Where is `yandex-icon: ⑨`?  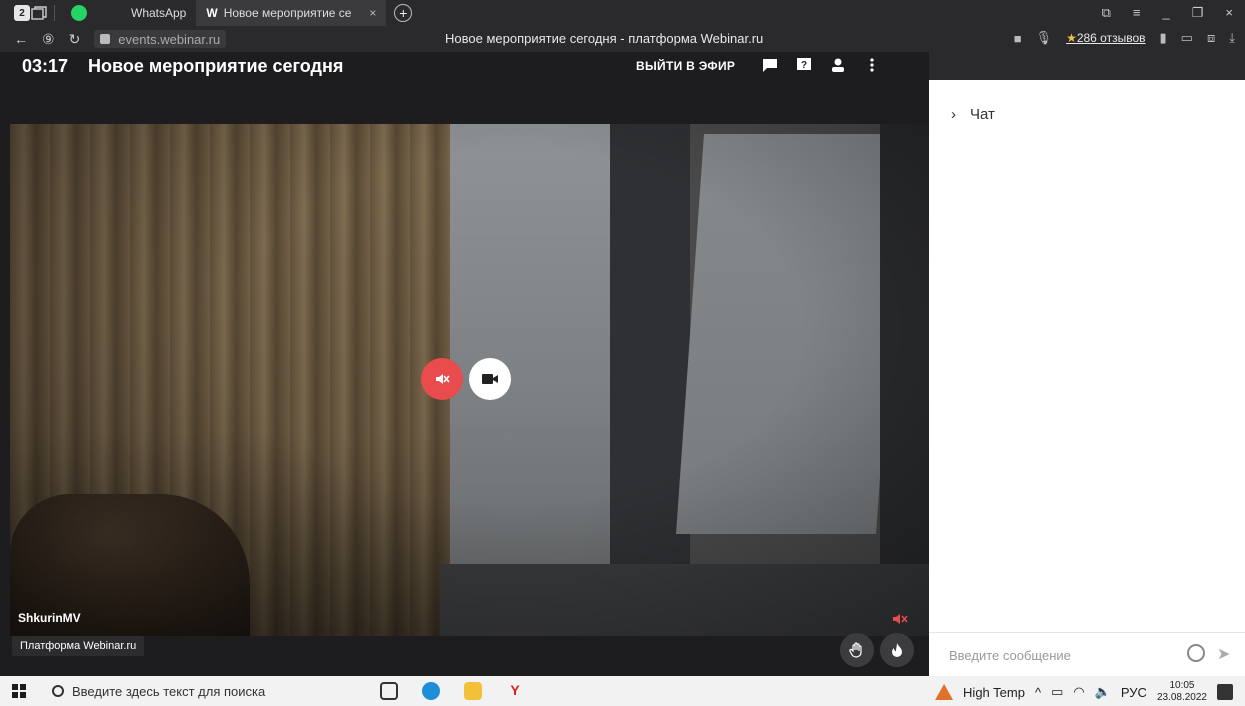
yandex-icon: ⑨ is located at coordinates (48, 39).